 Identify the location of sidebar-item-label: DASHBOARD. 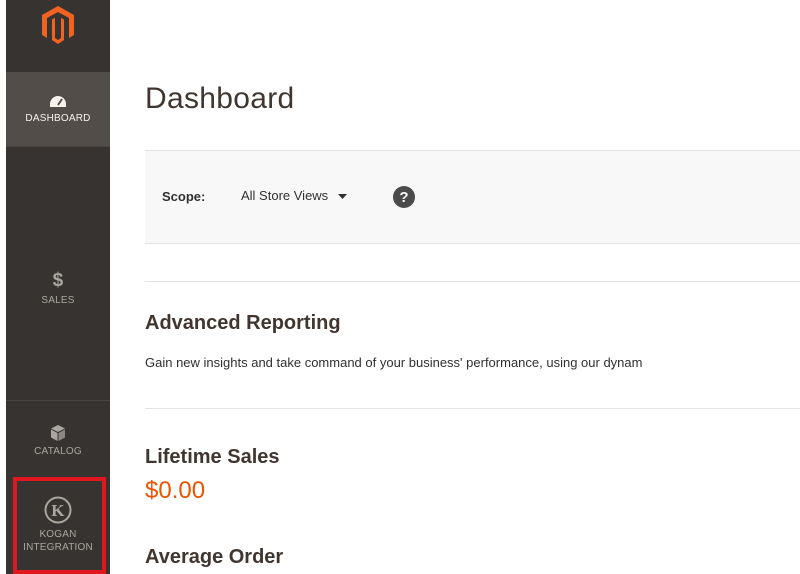
(58, 118).